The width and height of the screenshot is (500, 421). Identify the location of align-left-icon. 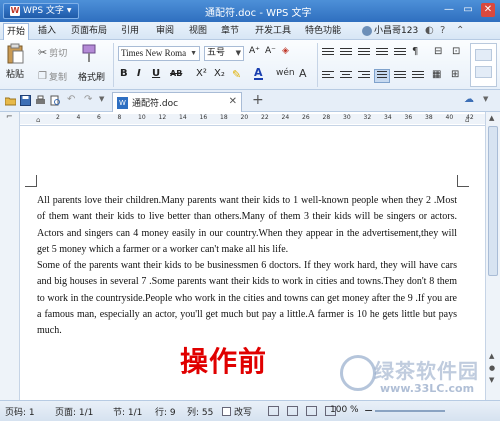
(328, 76).